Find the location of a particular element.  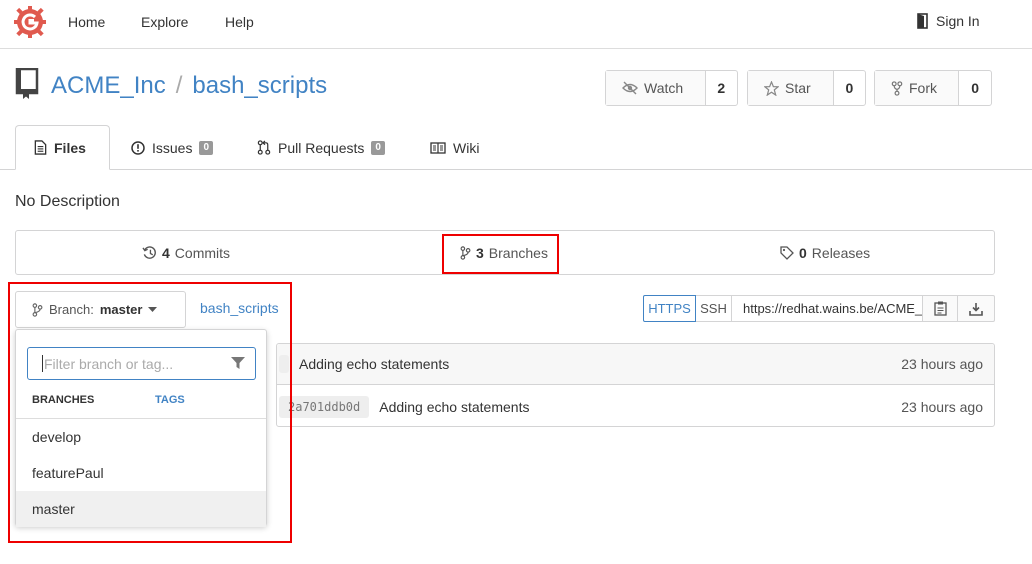

tab-files-label: Files is located at coordinates (70, 147).